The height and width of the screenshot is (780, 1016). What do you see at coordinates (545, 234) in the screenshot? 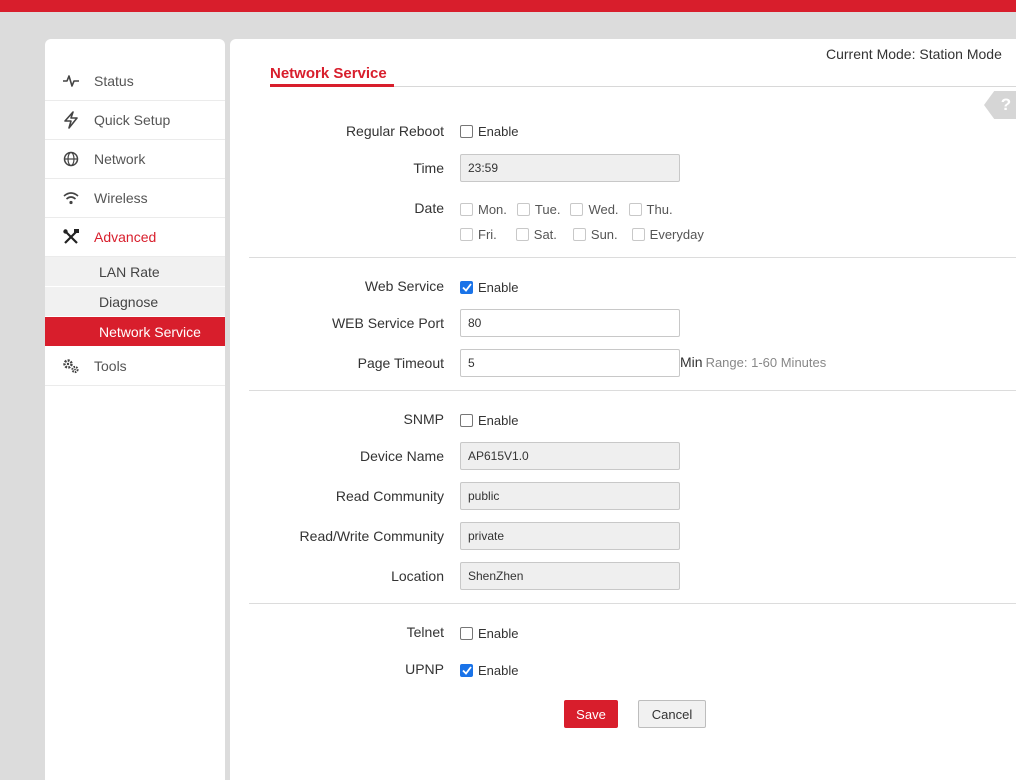
I see `day-label: Sat.` at bounding box center [545, 234].